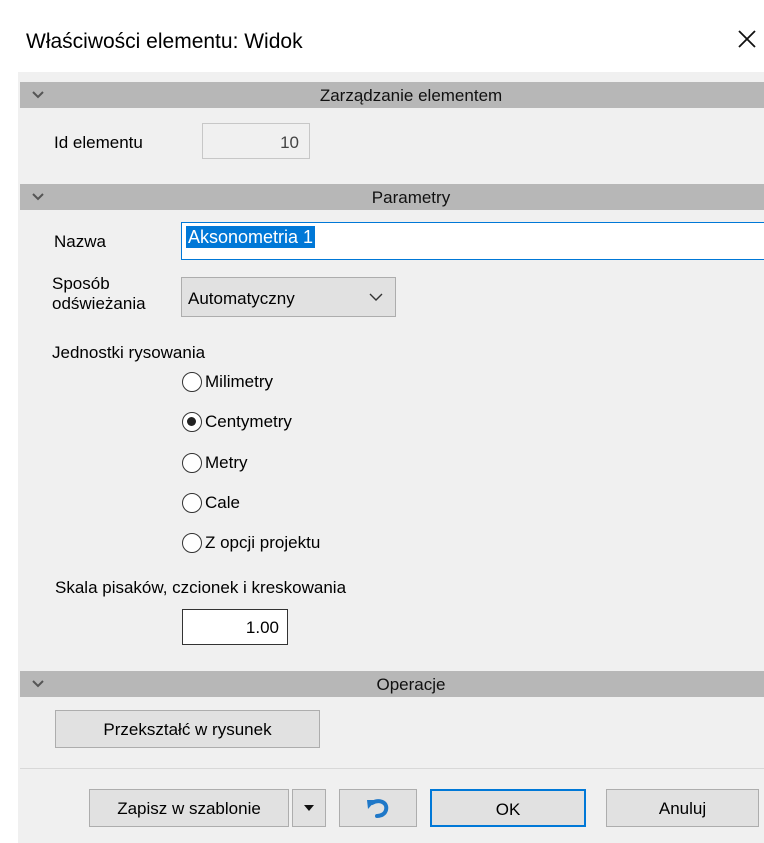  Describe the element at coordinates (235, 627) in the screenshot. I see `scale-input: 1.00` at that location.